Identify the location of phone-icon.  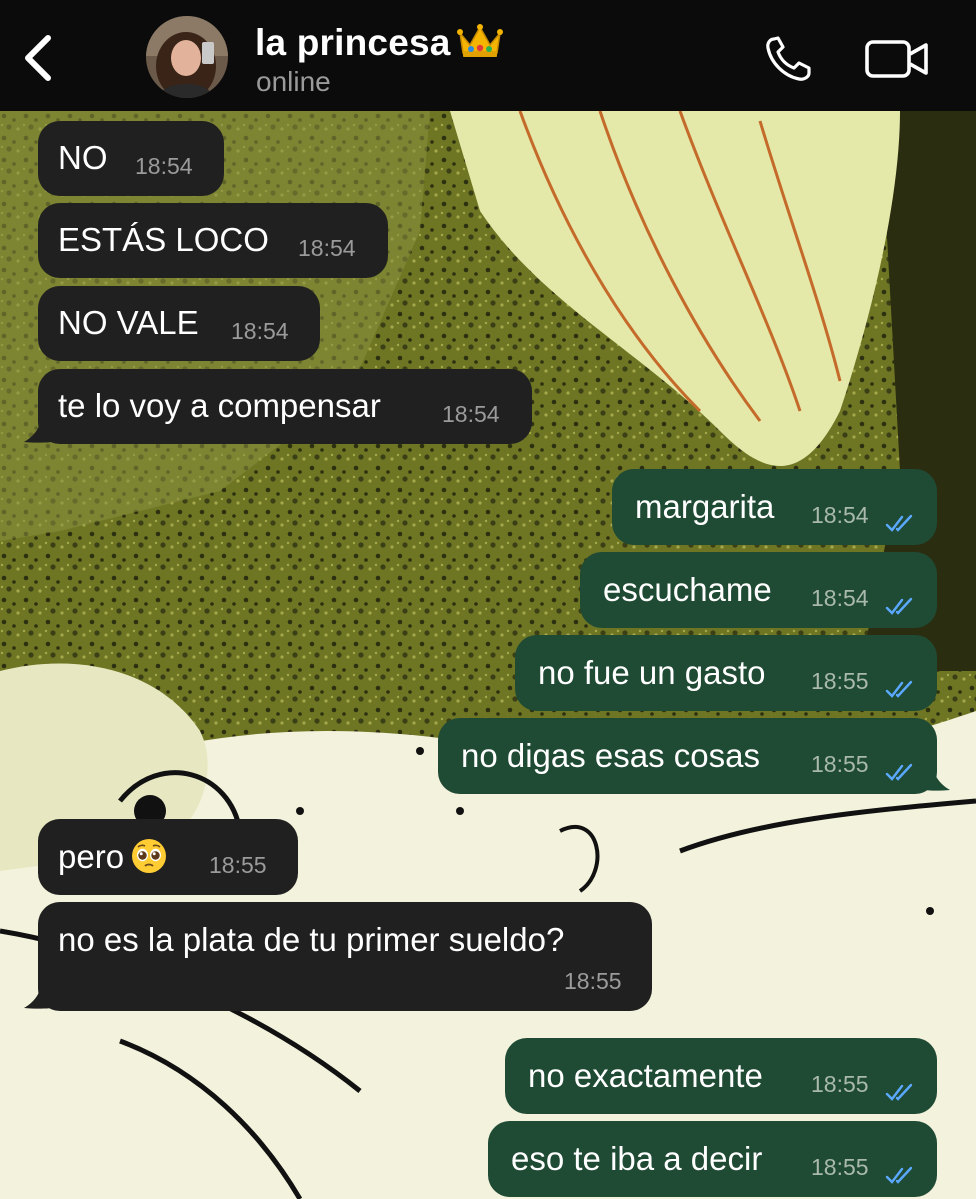
(790, 59).